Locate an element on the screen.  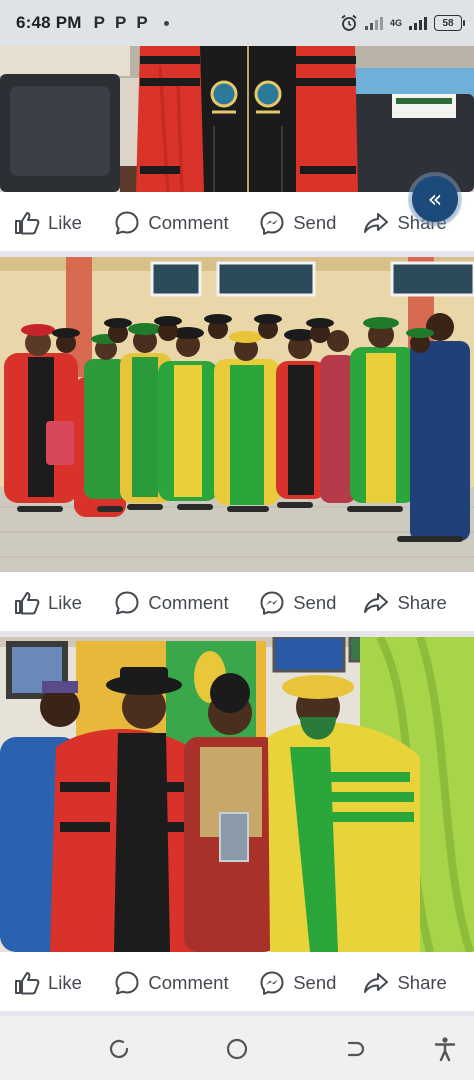
post-actions-3: Like Comment Send Share is located at coordinates (237, 983).